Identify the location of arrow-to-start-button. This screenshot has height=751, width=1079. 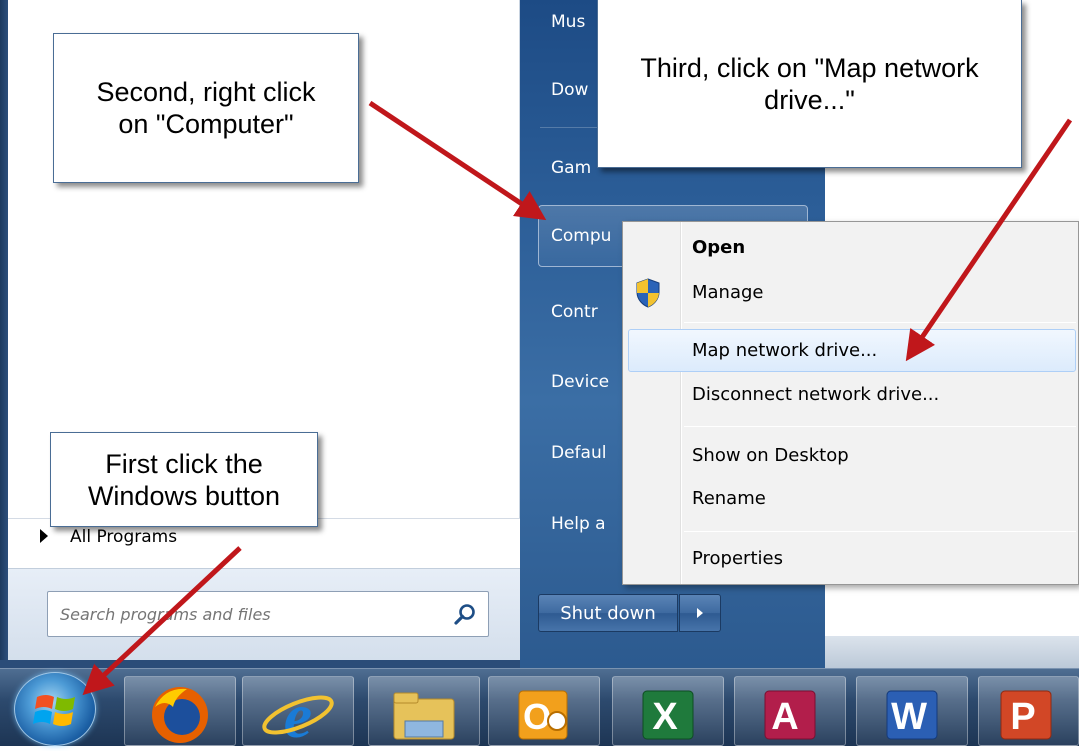
(162, 621).